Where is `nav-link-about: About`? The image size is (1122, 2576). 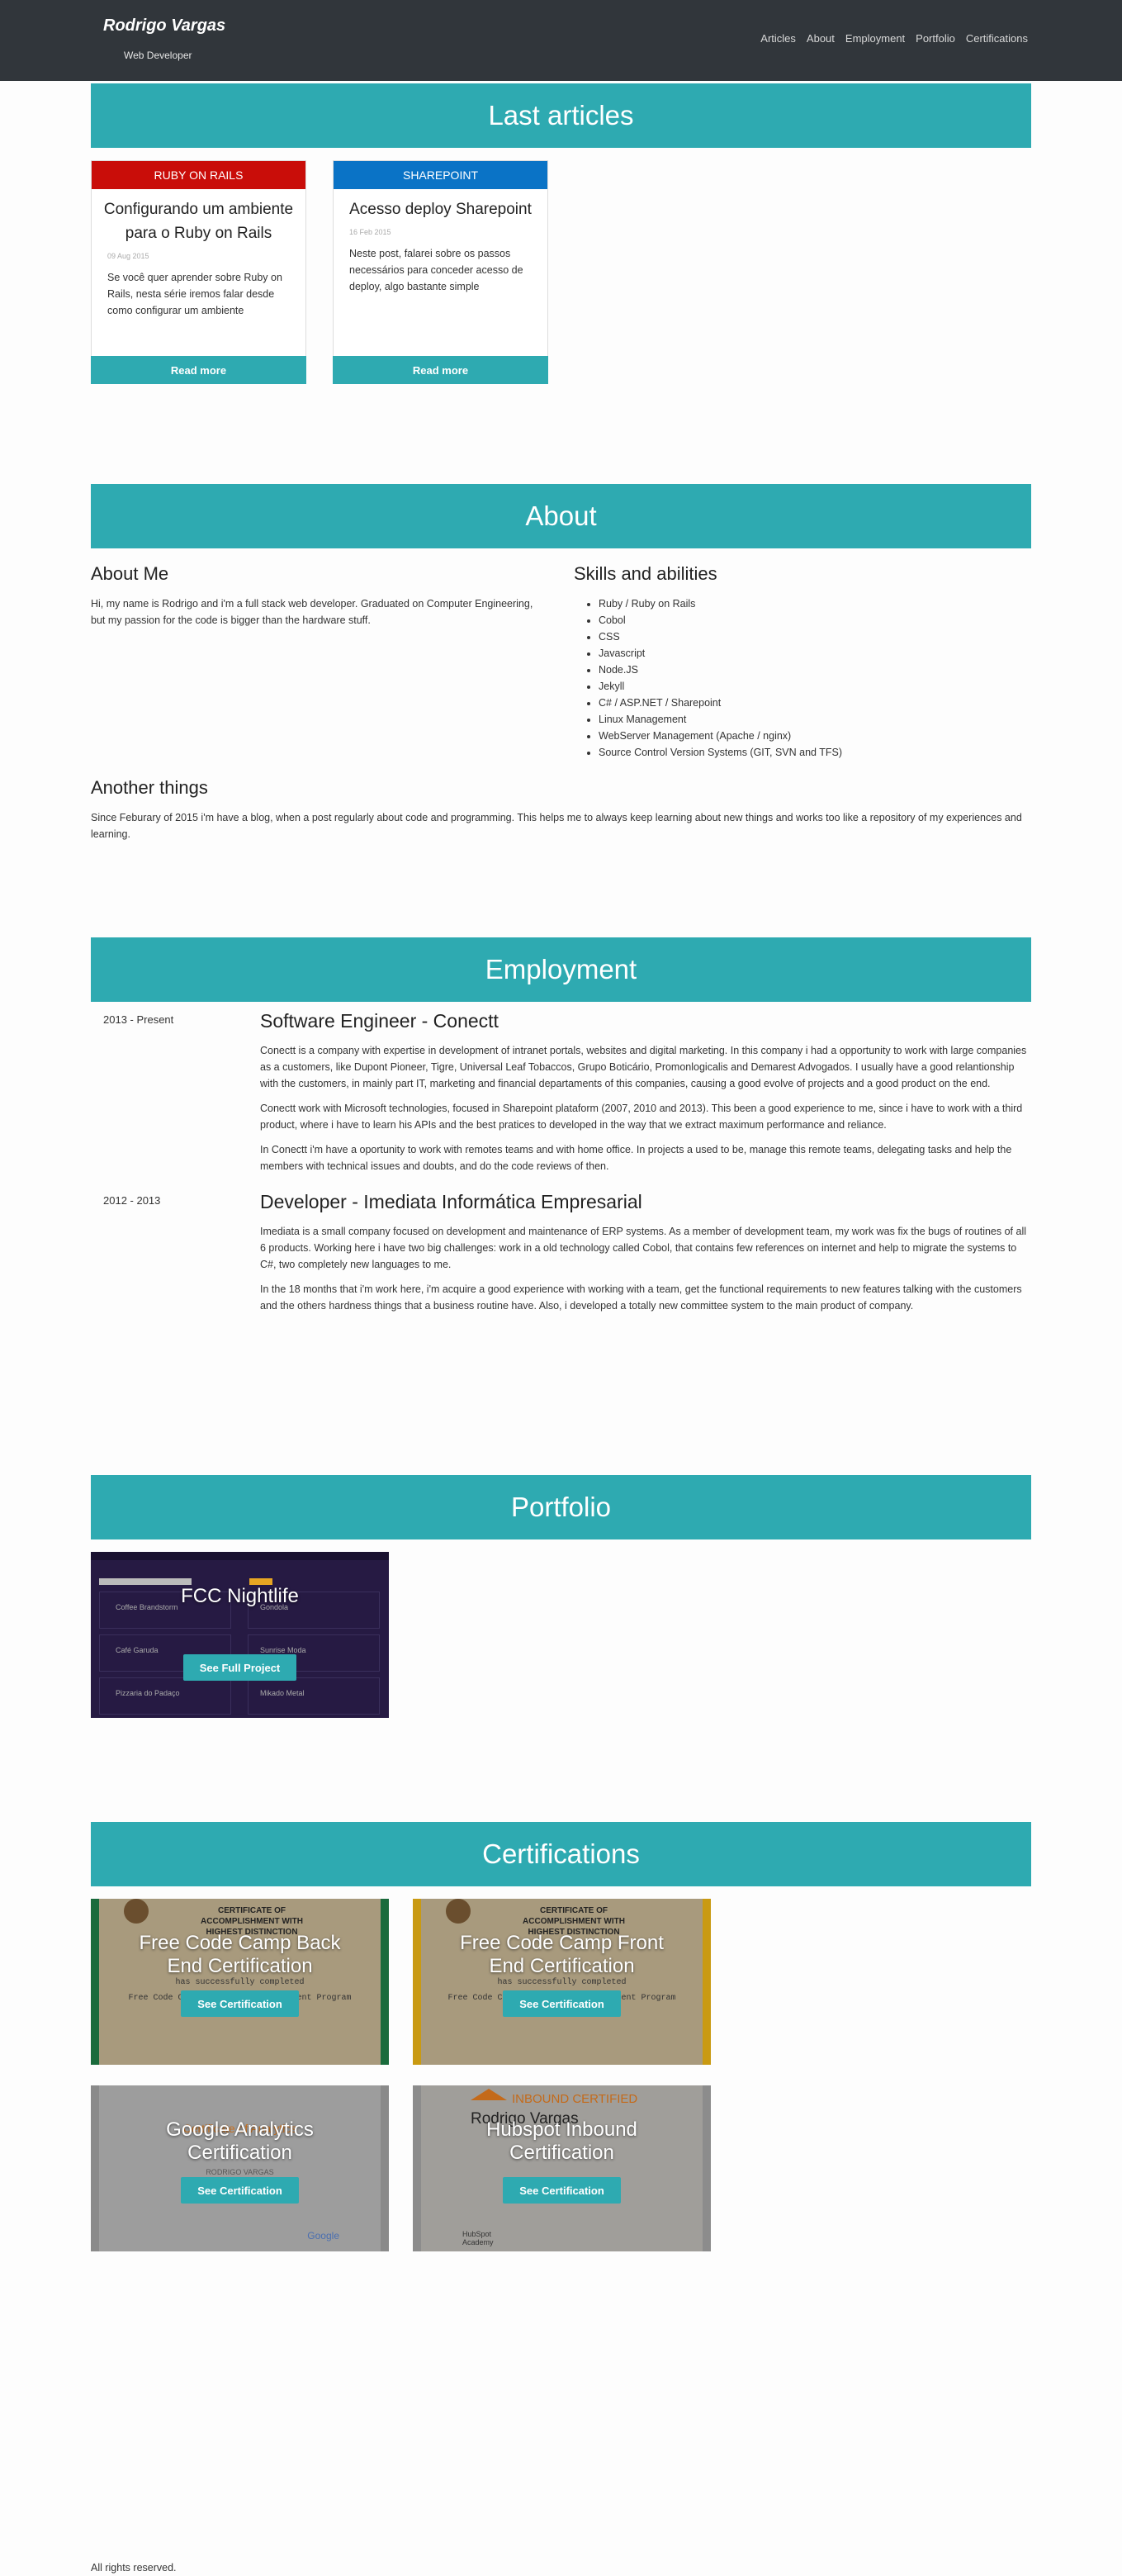
nav-link-about: About is located at coordinates (821, 38).